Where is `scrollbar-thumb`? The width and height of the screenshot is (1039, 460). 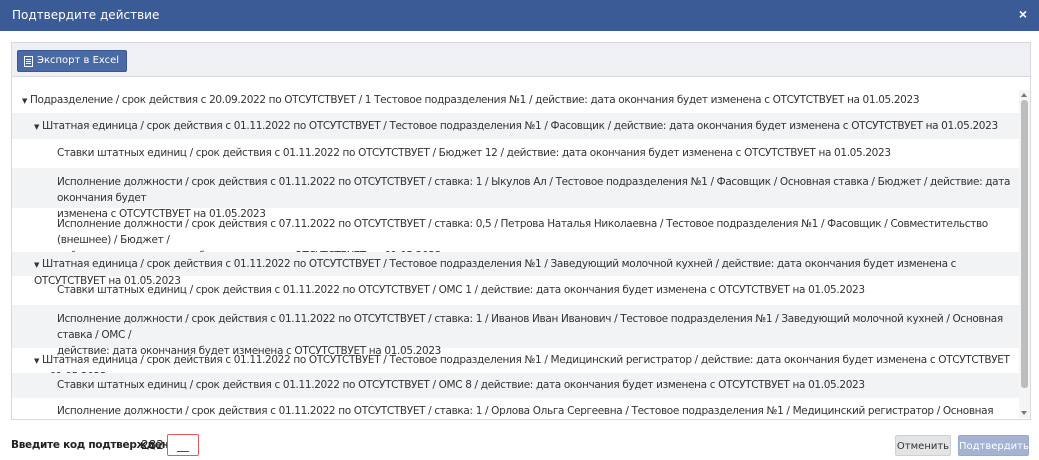
scrollbar-thumb is located at coordinates (1024, 244).